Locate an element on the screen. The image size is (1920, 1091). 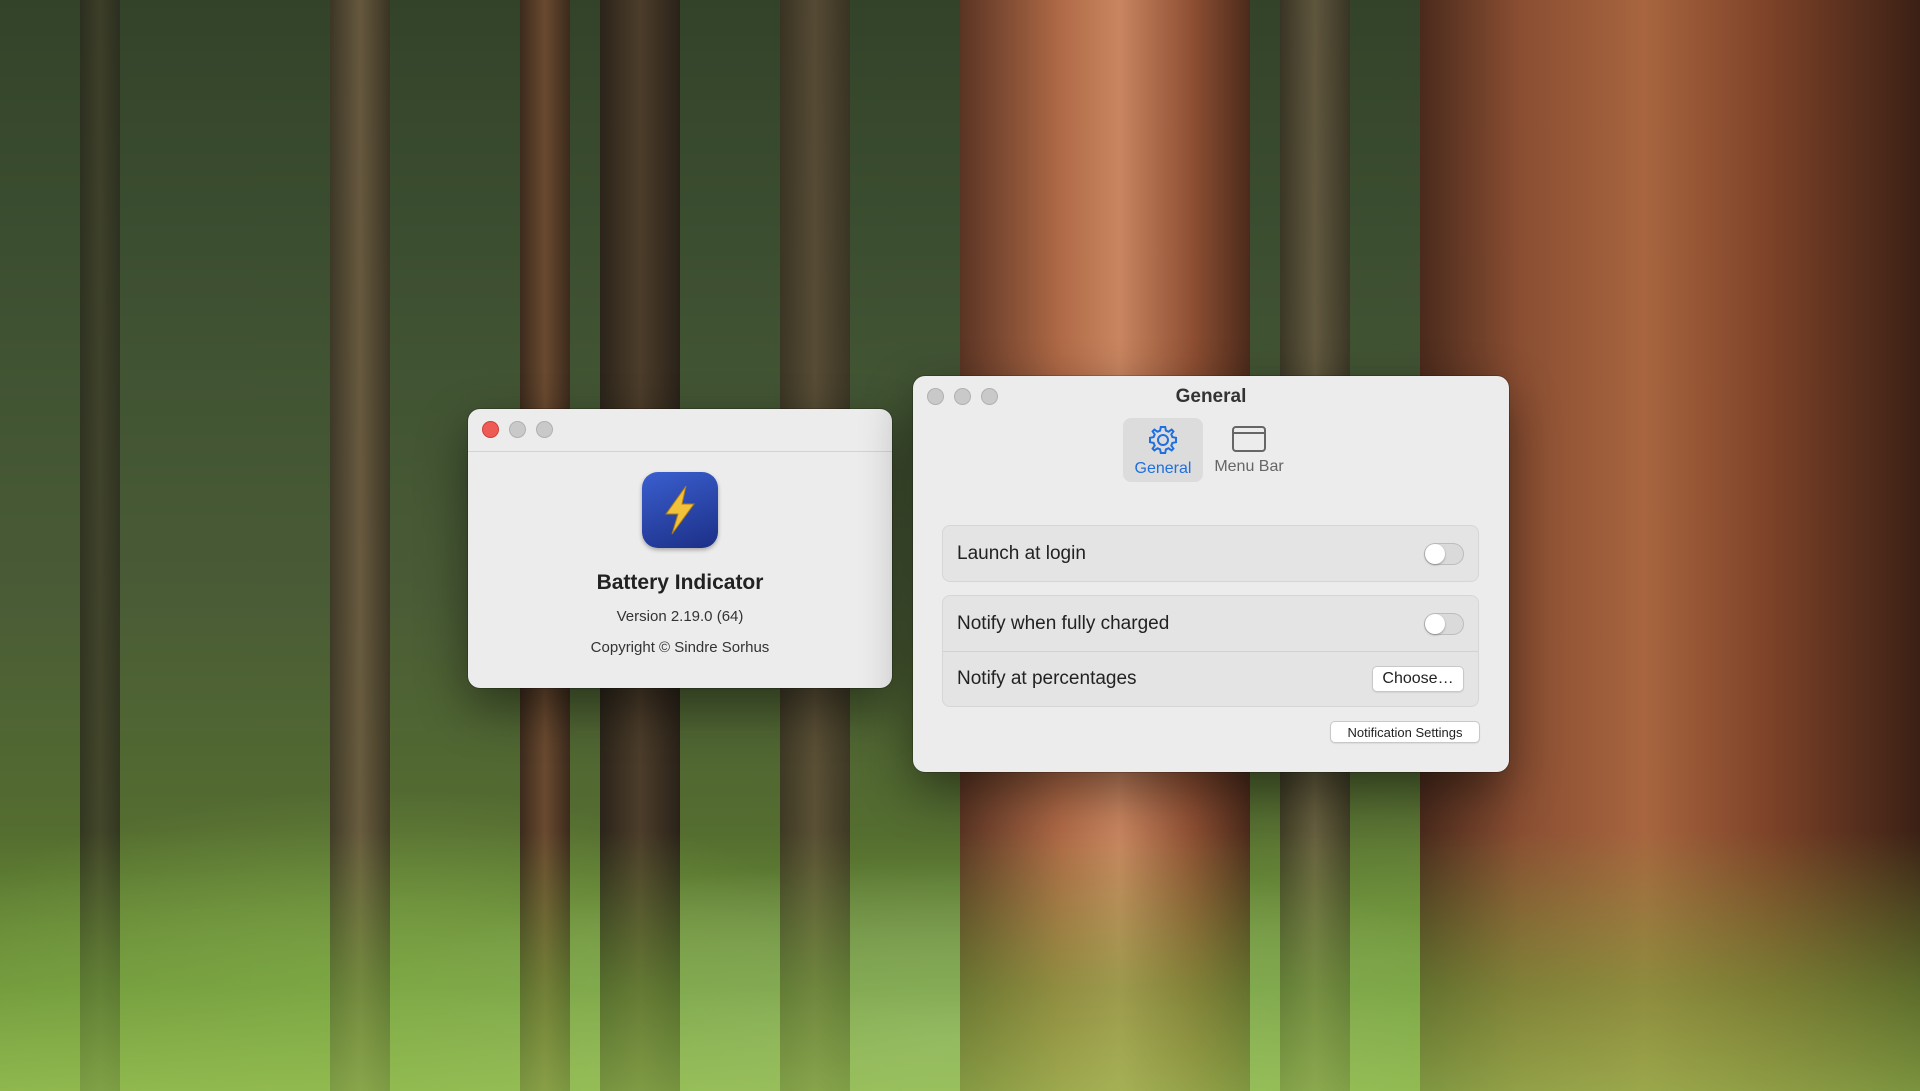
tab-general: General is located at coordinates (1163, 450).